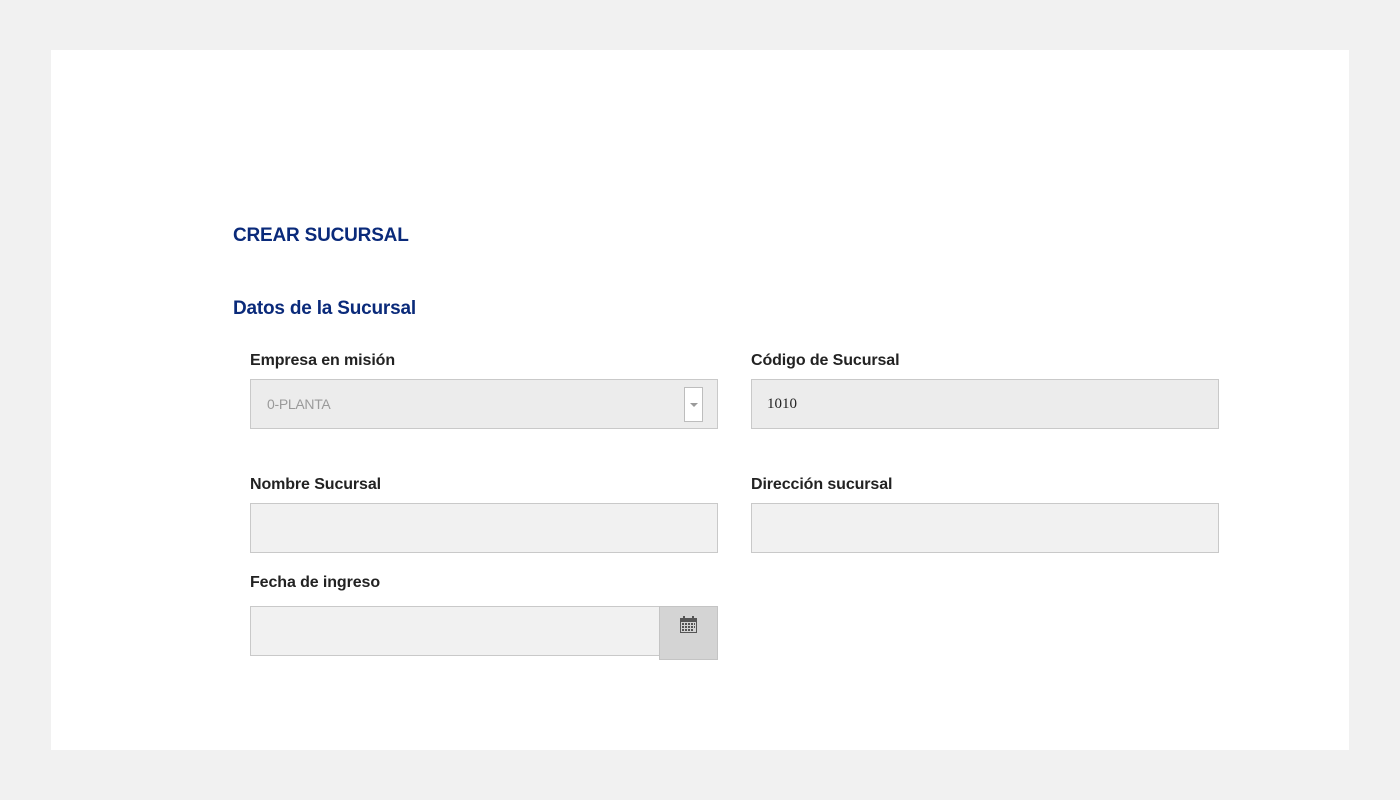  I want to click on empresa-select: 0-PLANTA, so click(484, 404).